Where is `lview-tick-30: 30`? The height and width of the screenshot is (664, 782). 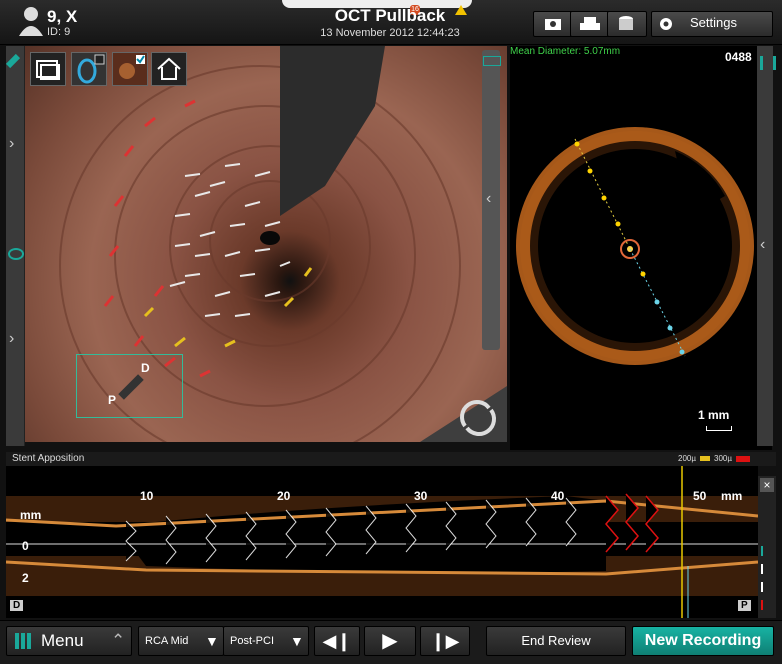 lview-tick-30: 30 is located at coordinates (421, 496).